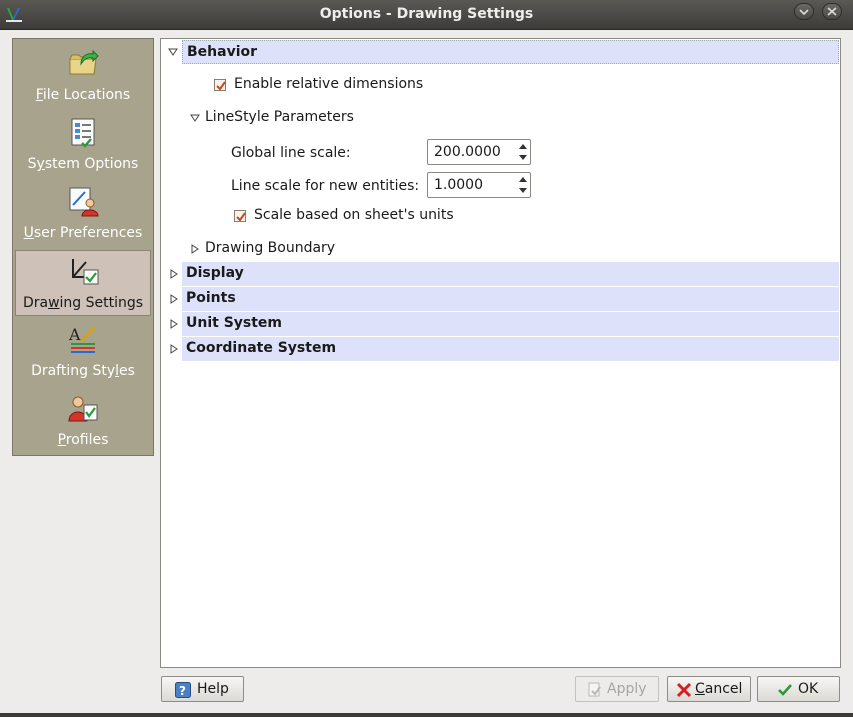 This screenshot has width=853, height=717. I want to click on spinbox-value: 200.0000, so click(467, 152).